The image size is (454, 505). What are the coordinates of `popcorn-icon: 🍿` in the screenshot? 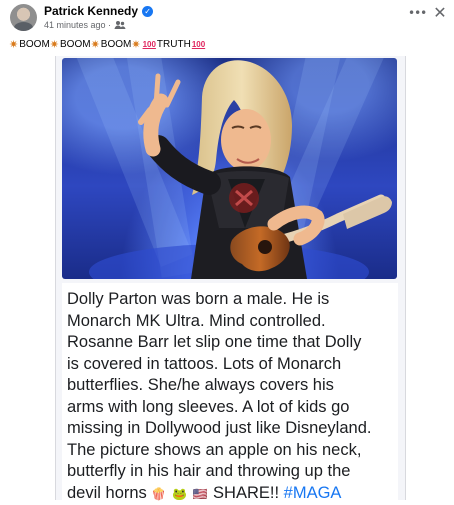 It's located at (158, 494).